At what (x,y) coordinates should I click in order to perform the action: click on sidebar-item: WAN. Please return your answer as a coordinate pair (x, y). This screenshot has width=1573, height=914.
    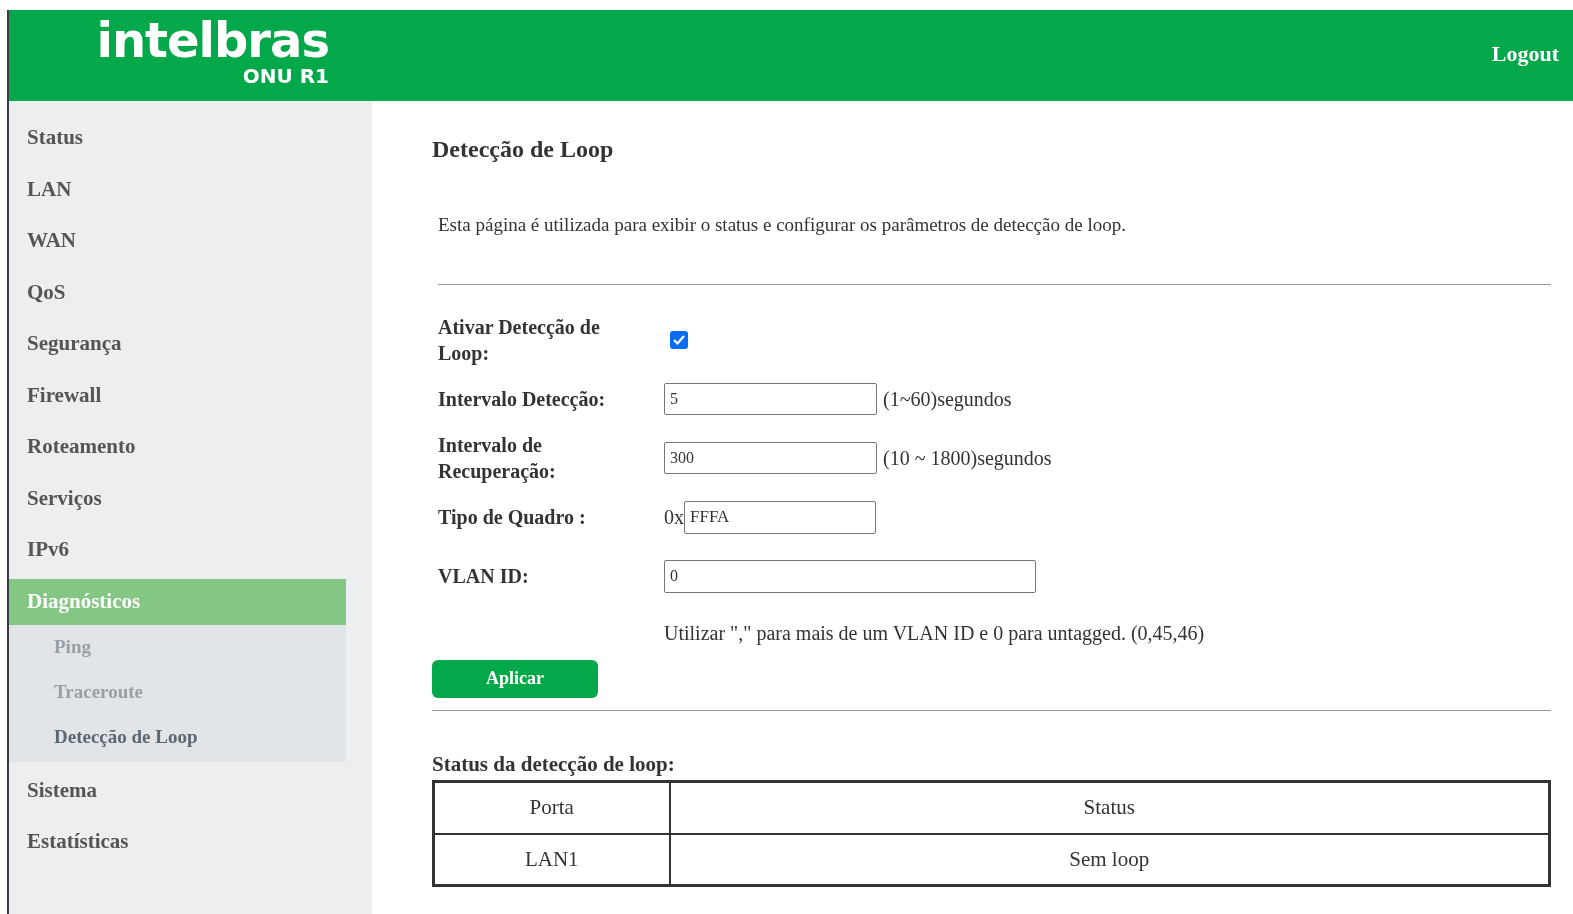
    Looking at the image, I should click on (177, 241).